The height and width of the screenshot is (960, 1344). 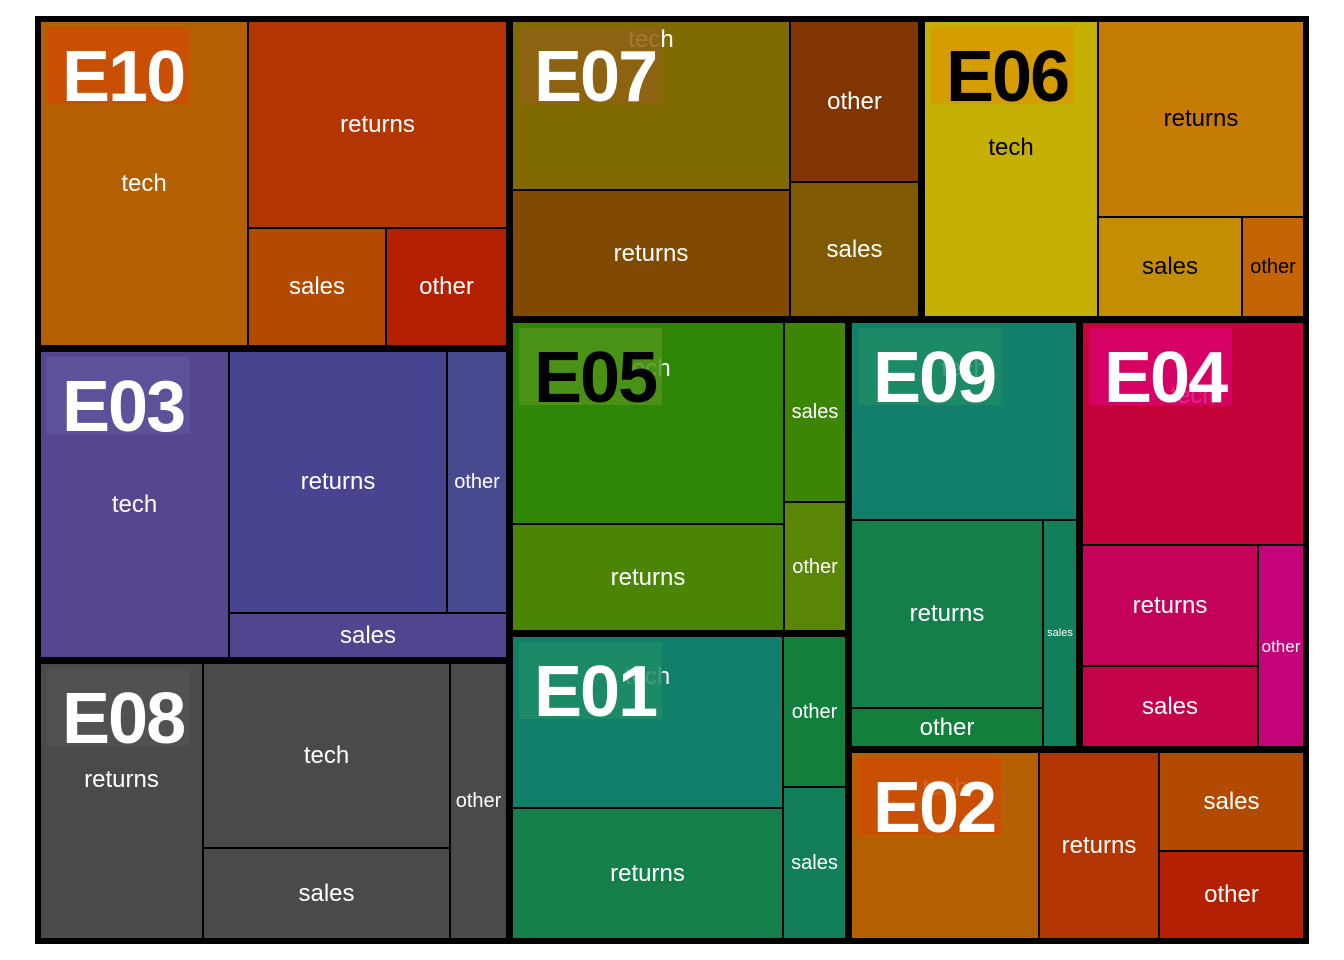 I want to click on treemap-cell-e10-returns: returns, so click(x=377, y=124).